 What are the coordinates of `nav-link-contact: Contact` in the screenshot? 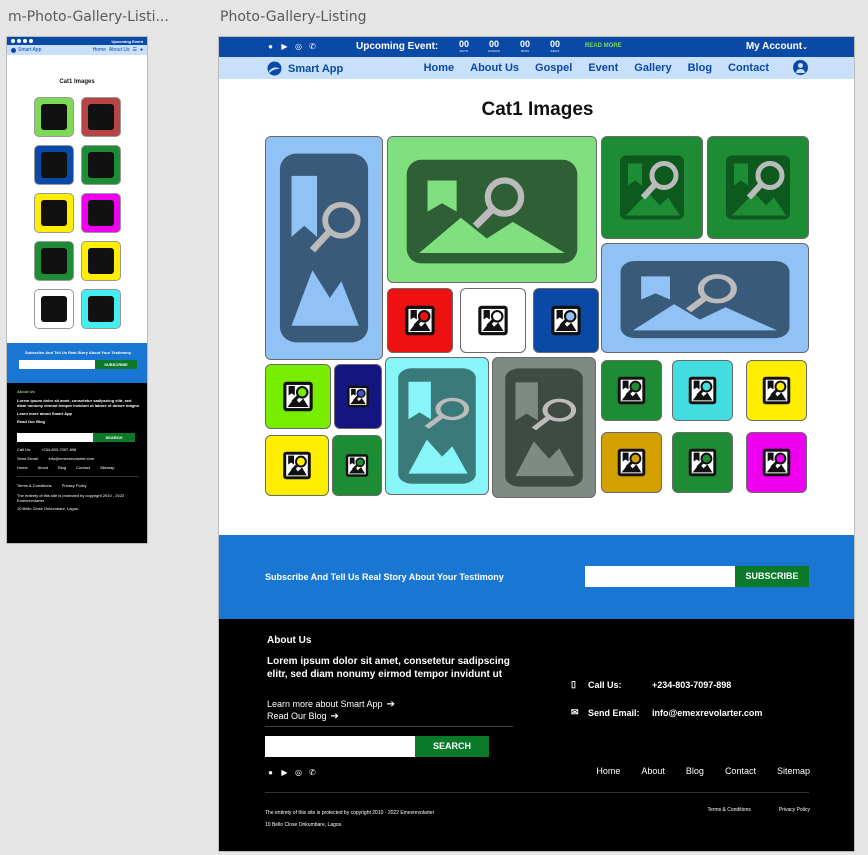 It's located at (748, 68).